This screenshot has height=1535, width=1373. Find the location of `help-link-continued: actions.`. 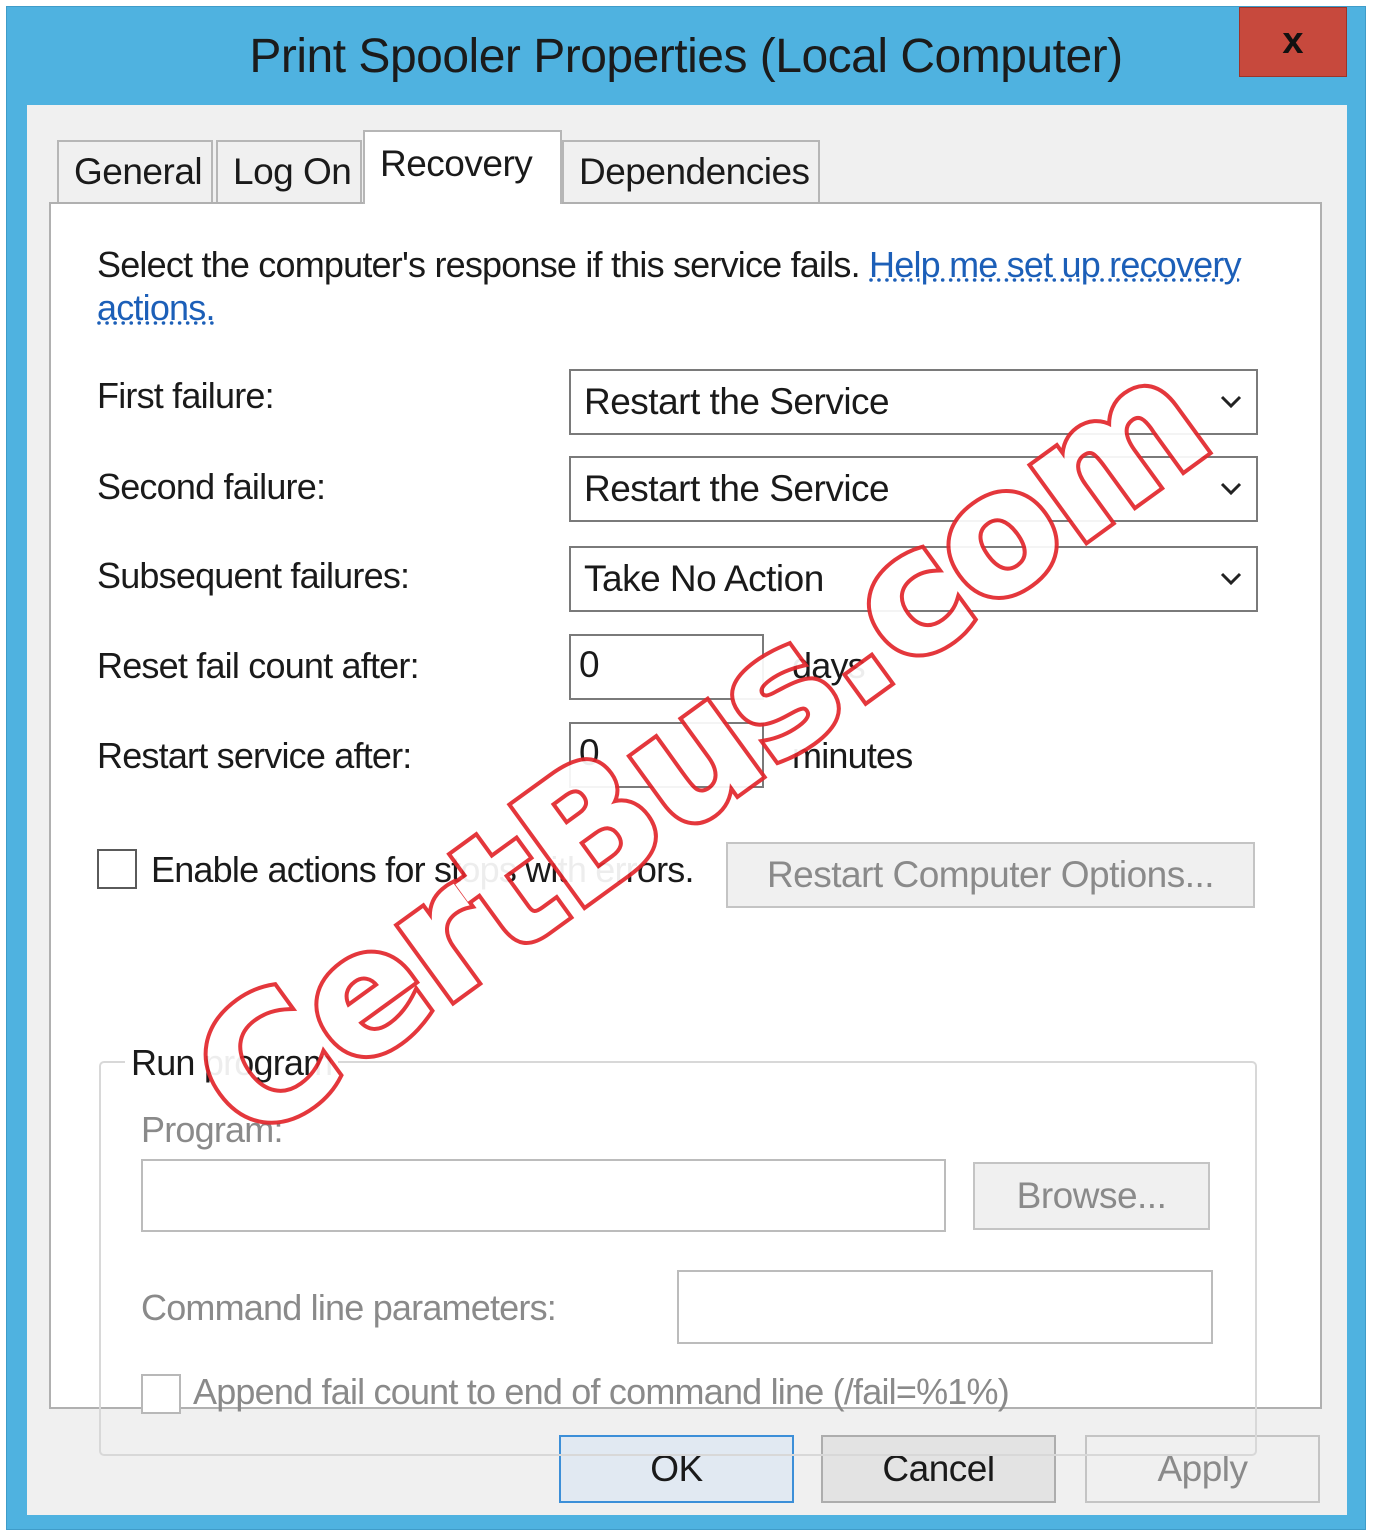

help-link-continued: actions. is located at coordinates (156, 308).